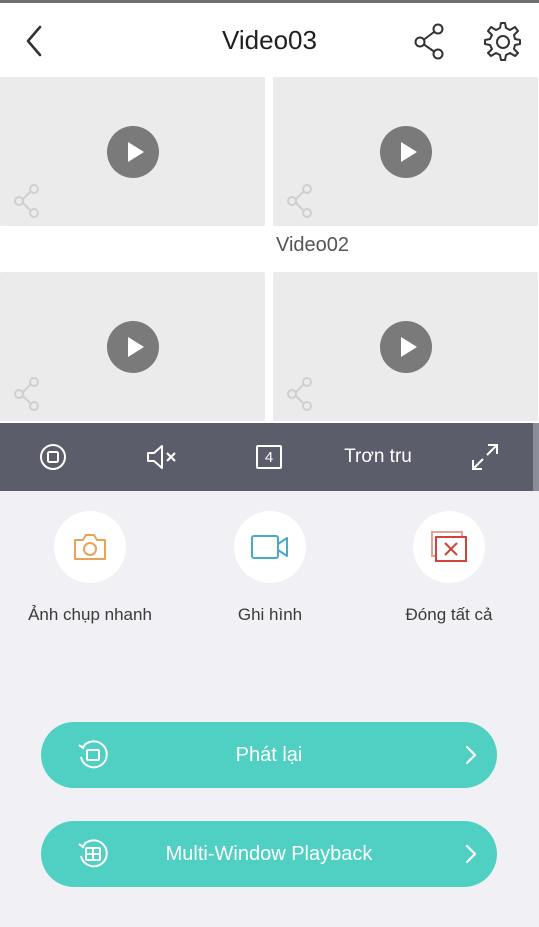  I want to click on mute-button, so click(162, 457).